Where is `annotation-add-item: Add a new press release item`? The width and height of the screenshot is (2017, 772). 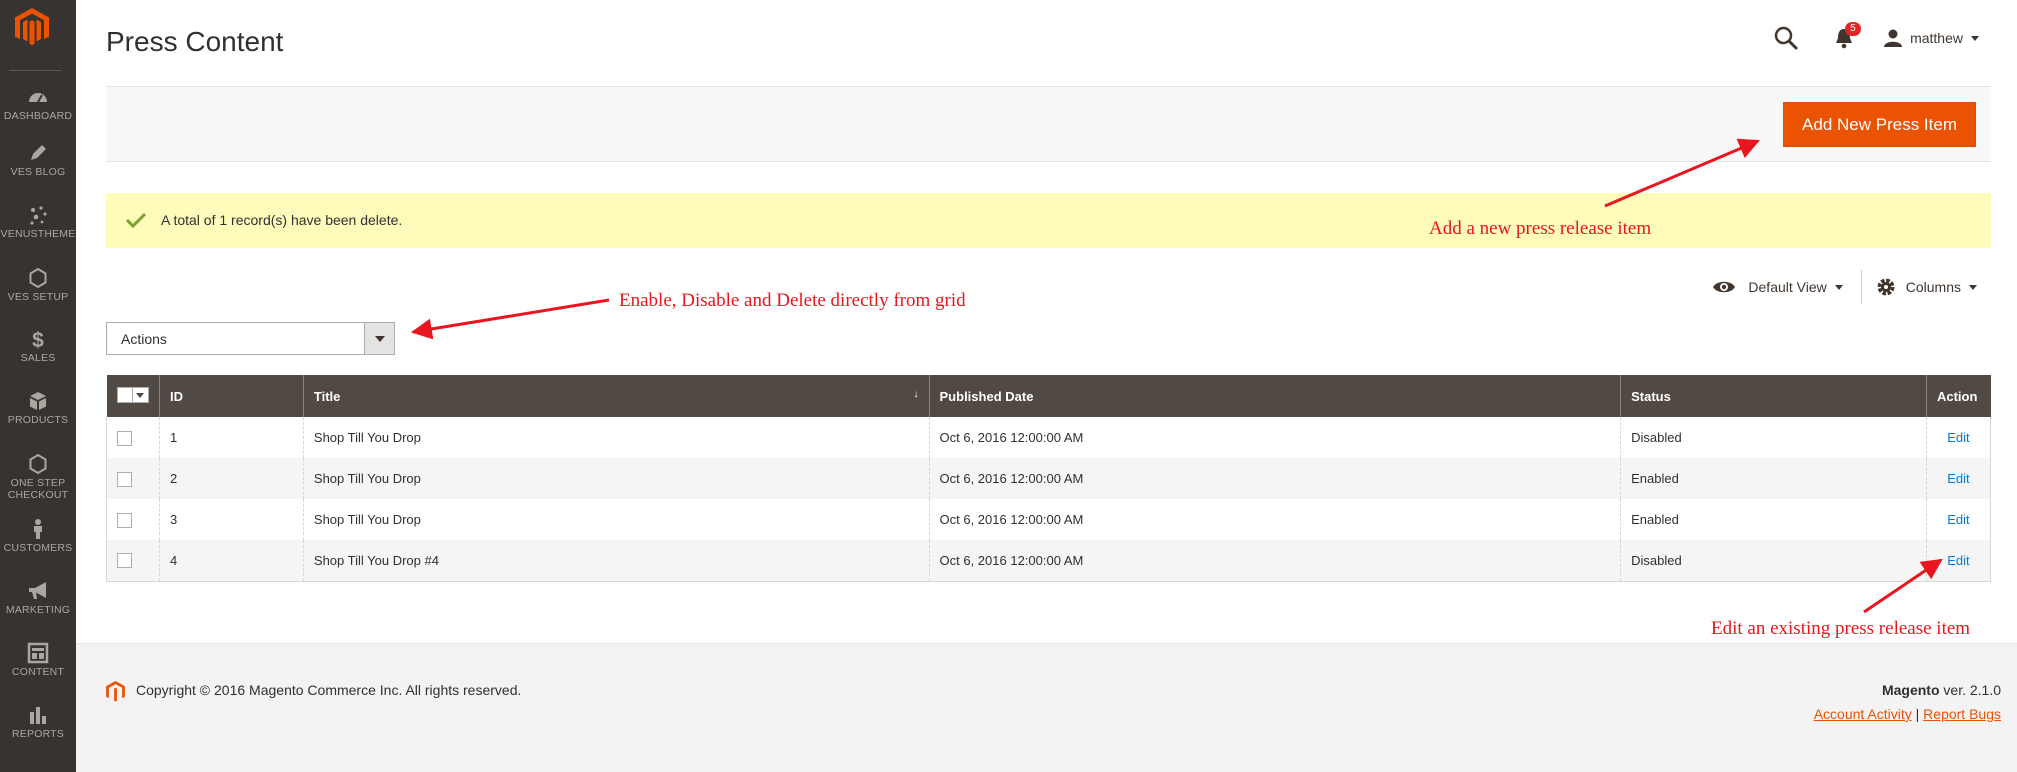 annotation-add-item: Add a new press release item is located at coordinates (1540, 228).